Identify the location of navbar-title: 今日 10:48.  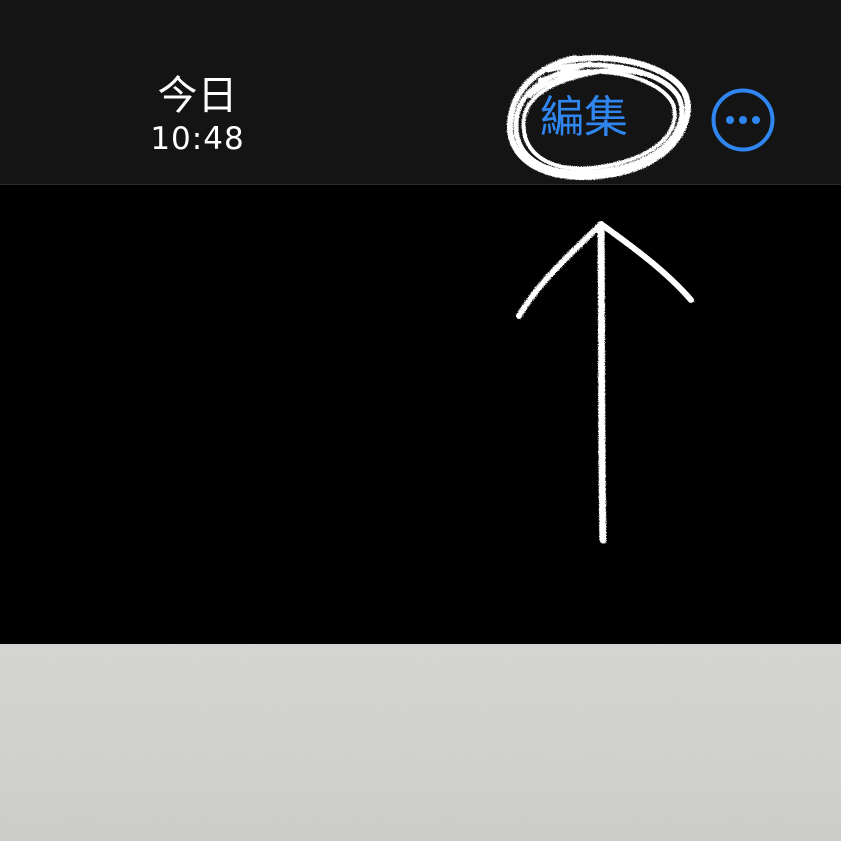
(197, 115).